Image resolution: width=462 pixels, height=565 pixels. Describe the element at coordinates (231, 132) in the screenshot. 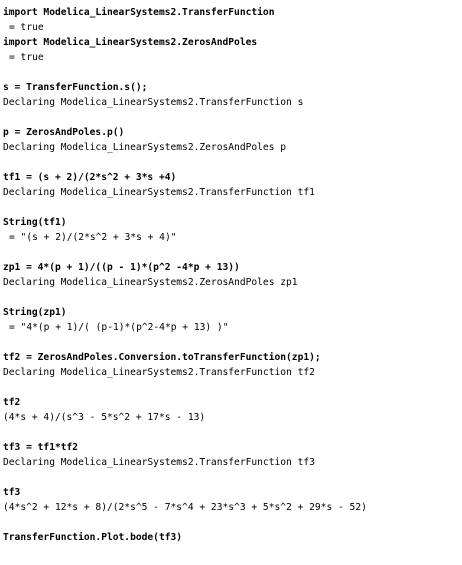

I see `command-line: p = ZerosAndPoles.p()` at that location.